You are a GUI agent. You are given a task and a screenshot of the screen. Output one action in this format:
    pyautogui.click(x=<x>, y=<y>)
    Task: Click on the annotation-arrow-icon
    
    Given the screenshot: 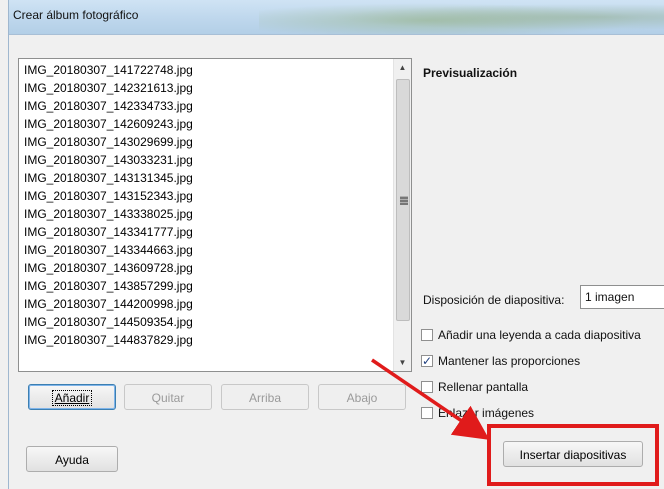 What is the action you would take?
    pyautogui.click(x=430, y=399)
    